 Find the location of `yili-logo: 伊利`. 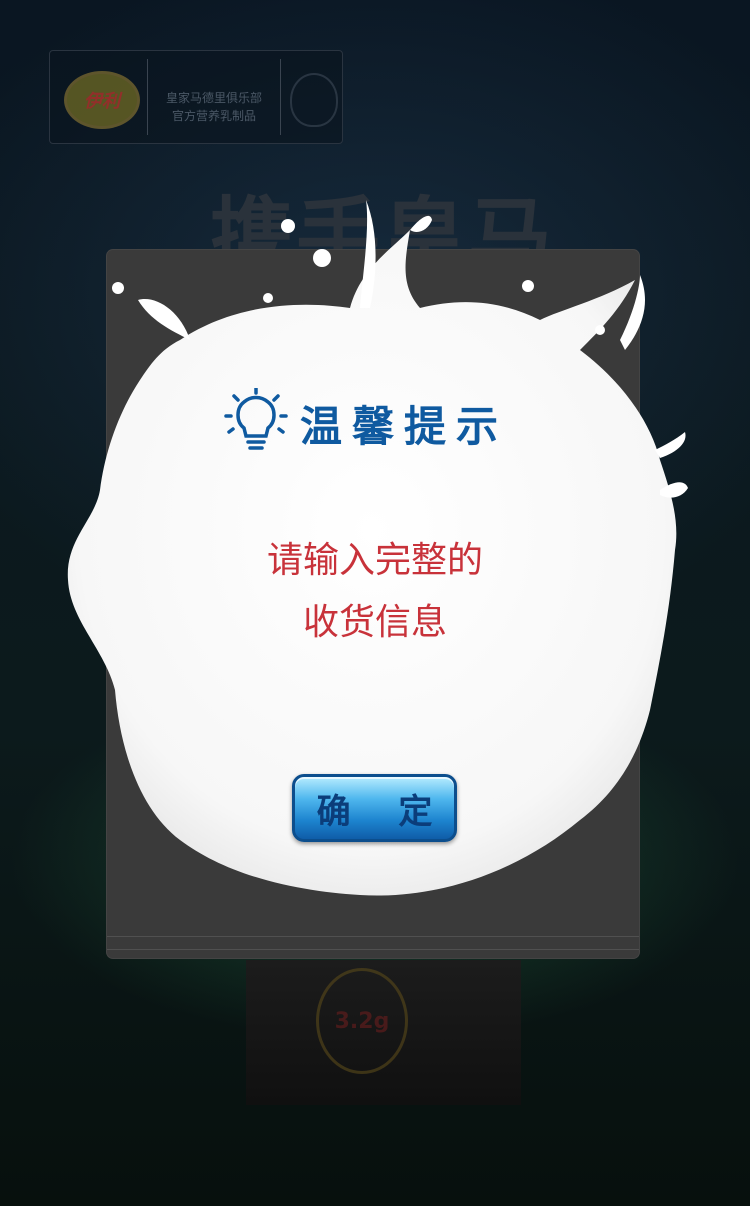

yili-logo: 伊利 is located at coordinates (102, 100).